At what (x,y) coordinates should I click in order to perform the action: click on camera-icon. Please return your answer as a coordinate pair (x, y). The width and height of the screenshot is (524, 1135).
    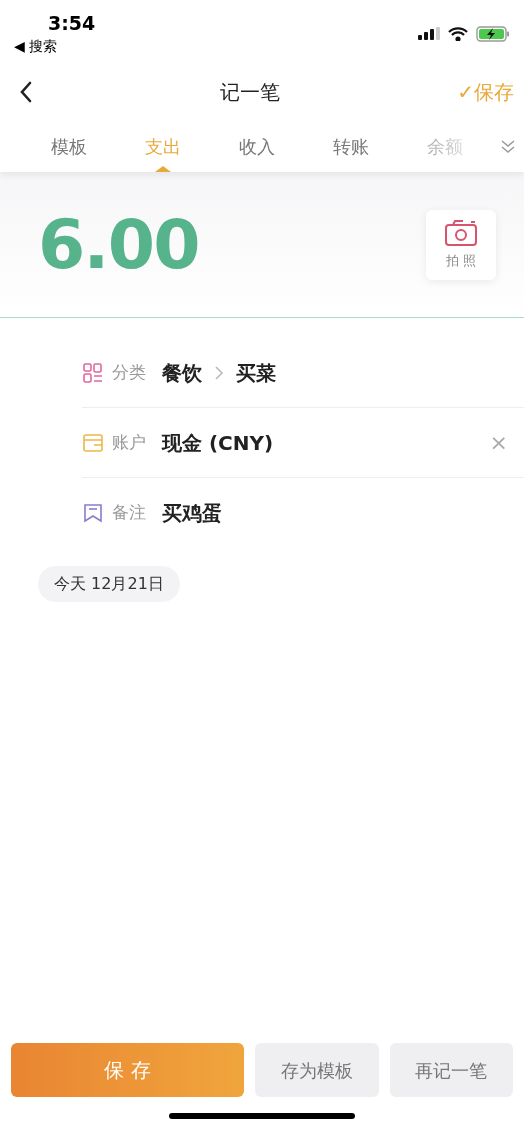
    Looking at the image, I should click on (461, 232).